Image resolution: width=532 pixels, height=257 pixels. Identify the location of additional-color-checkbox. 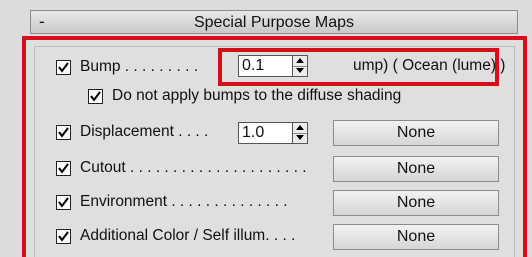
(63, 236).